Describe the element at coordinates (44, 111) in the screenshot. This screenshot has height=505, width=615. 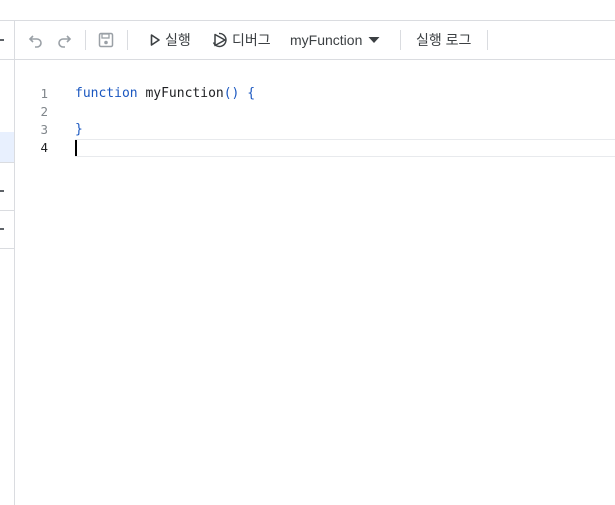
I see `line-number: 2` at that location.